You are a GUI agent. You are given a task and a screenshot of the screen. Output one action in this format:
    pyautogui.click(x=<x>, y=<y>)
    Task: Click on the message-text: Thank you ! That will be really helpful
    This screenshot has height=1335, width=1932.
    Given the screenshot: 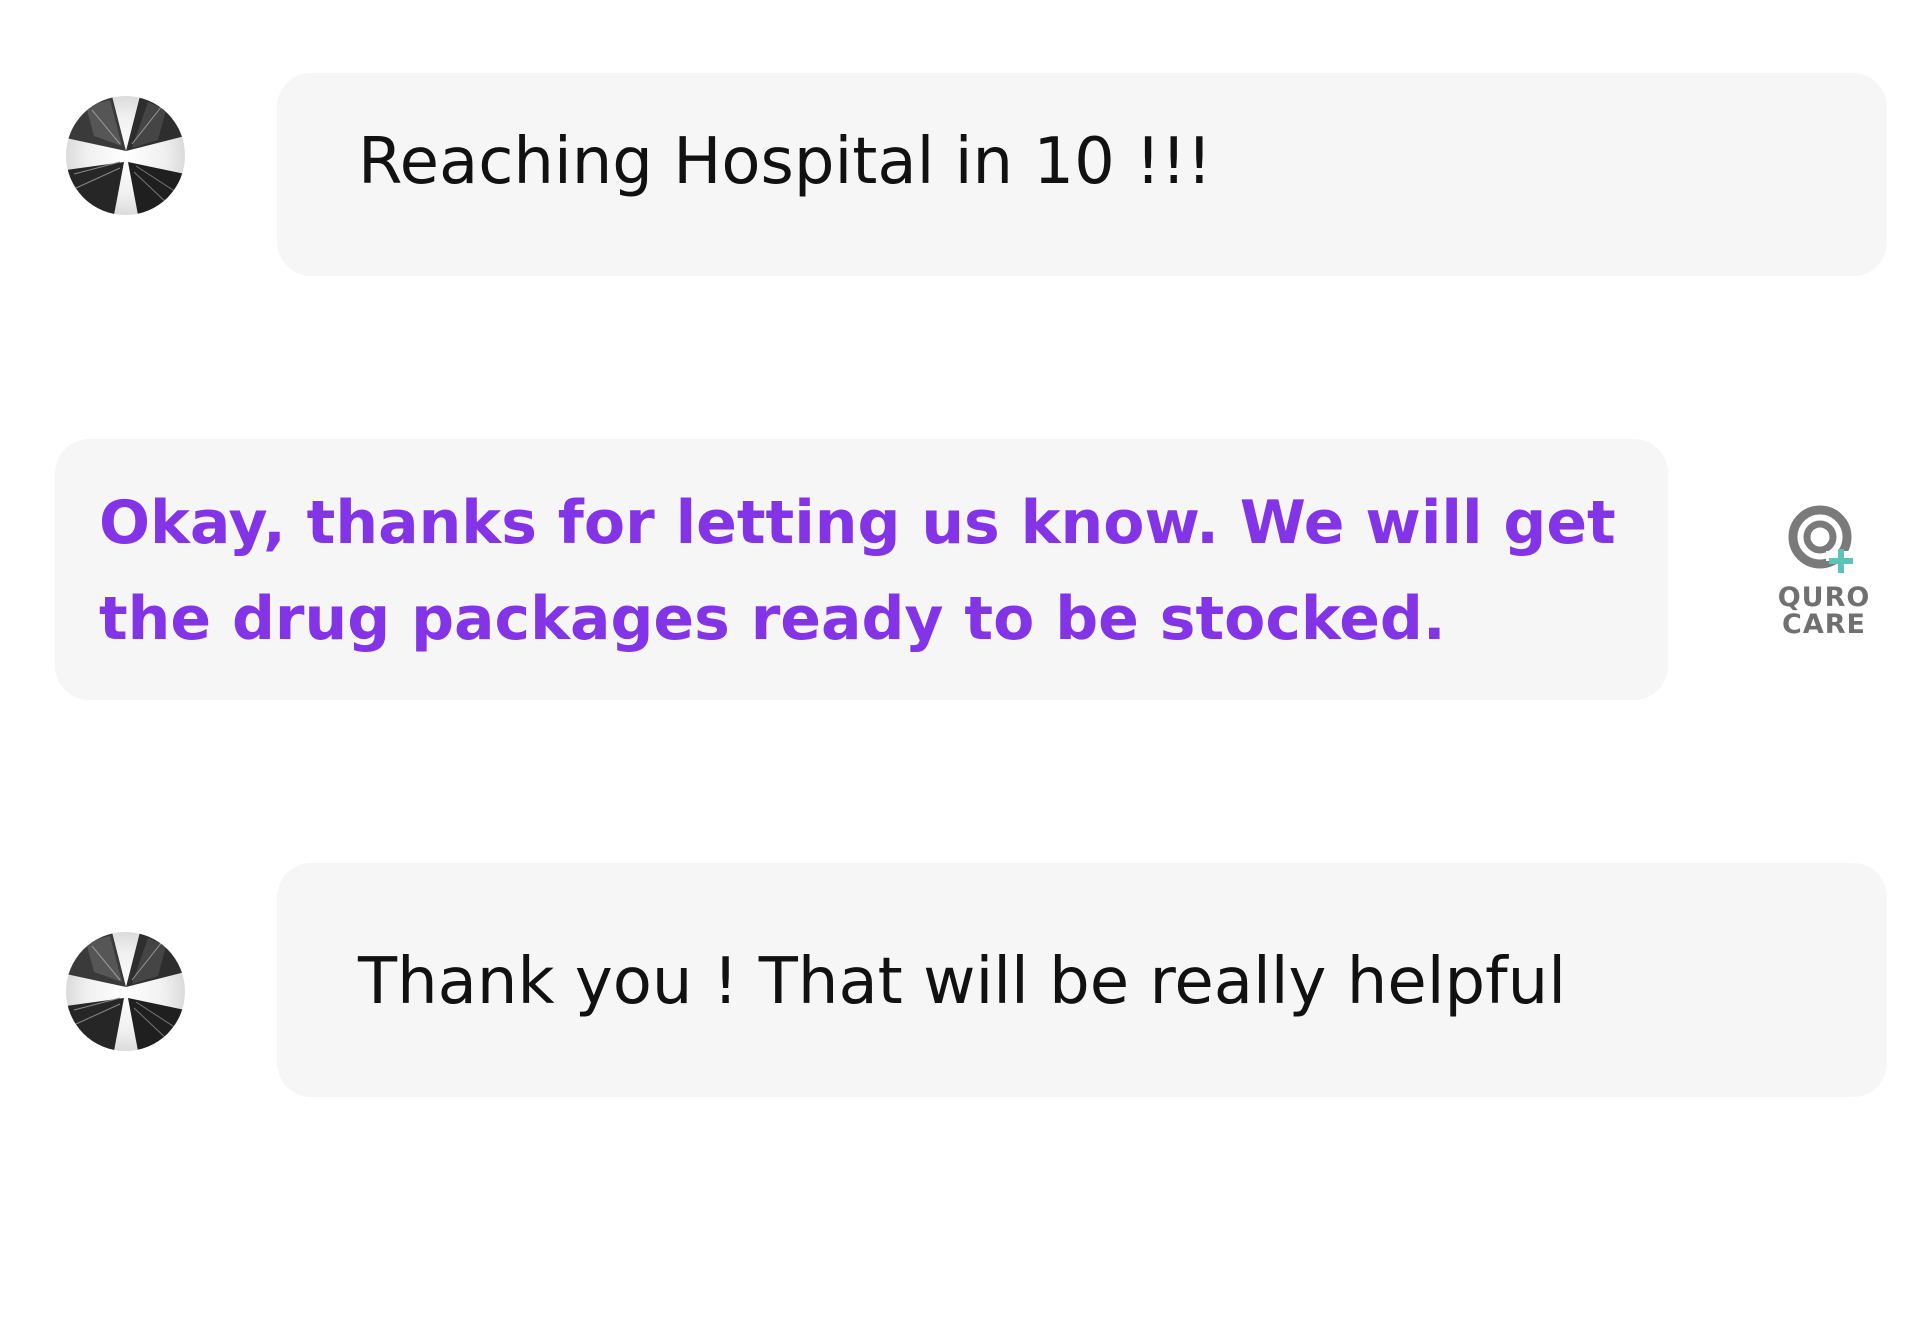 What is the action you would take?
    pyautogui.click(x=962, y=982)
    